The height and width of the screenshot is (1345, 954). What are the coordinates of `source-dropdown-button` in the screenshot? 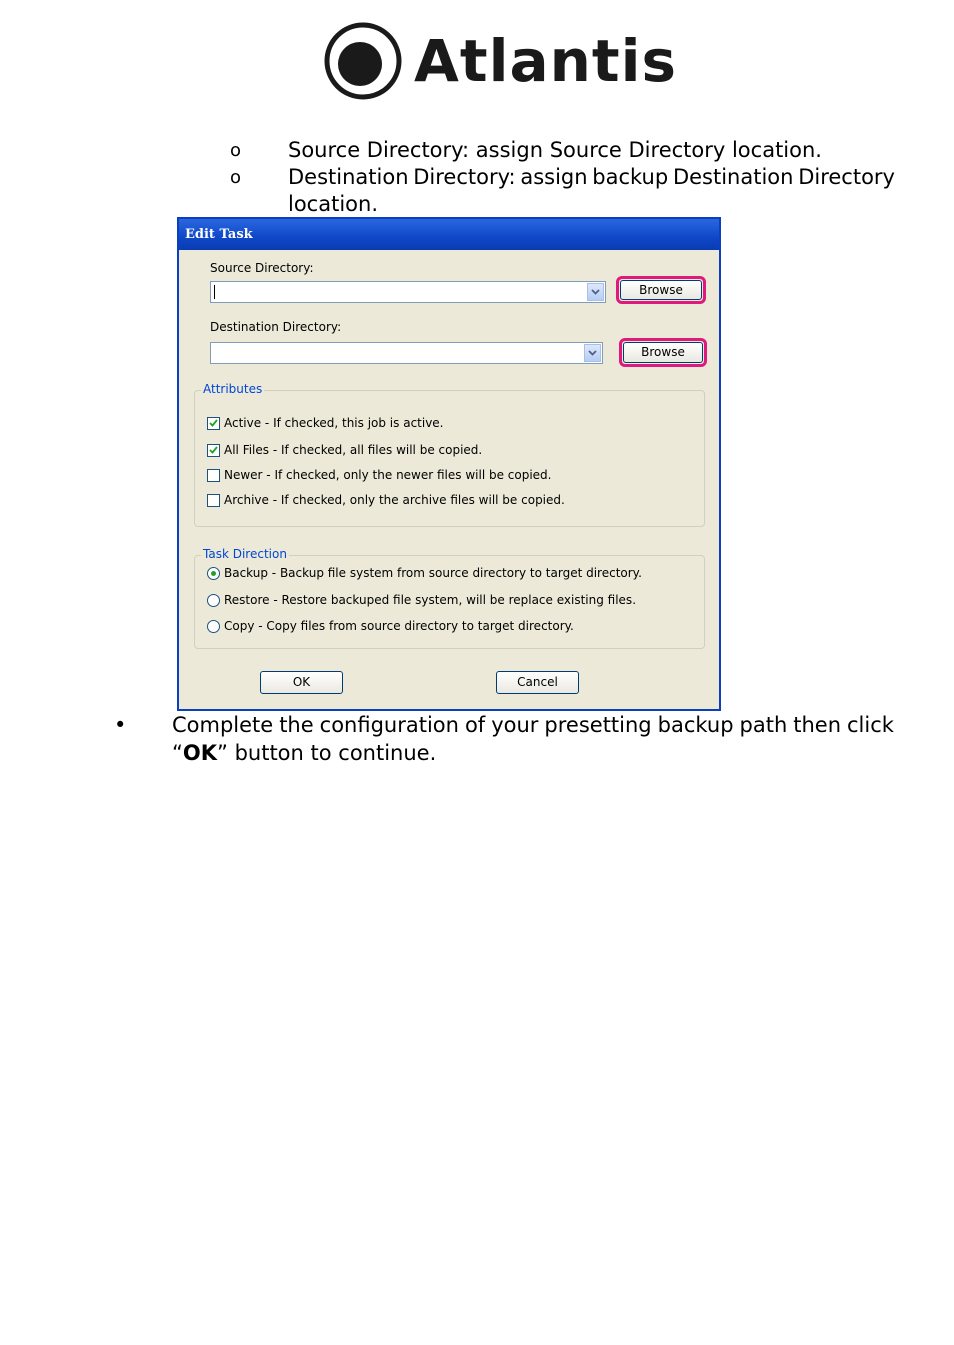 It's located at (595, 292).